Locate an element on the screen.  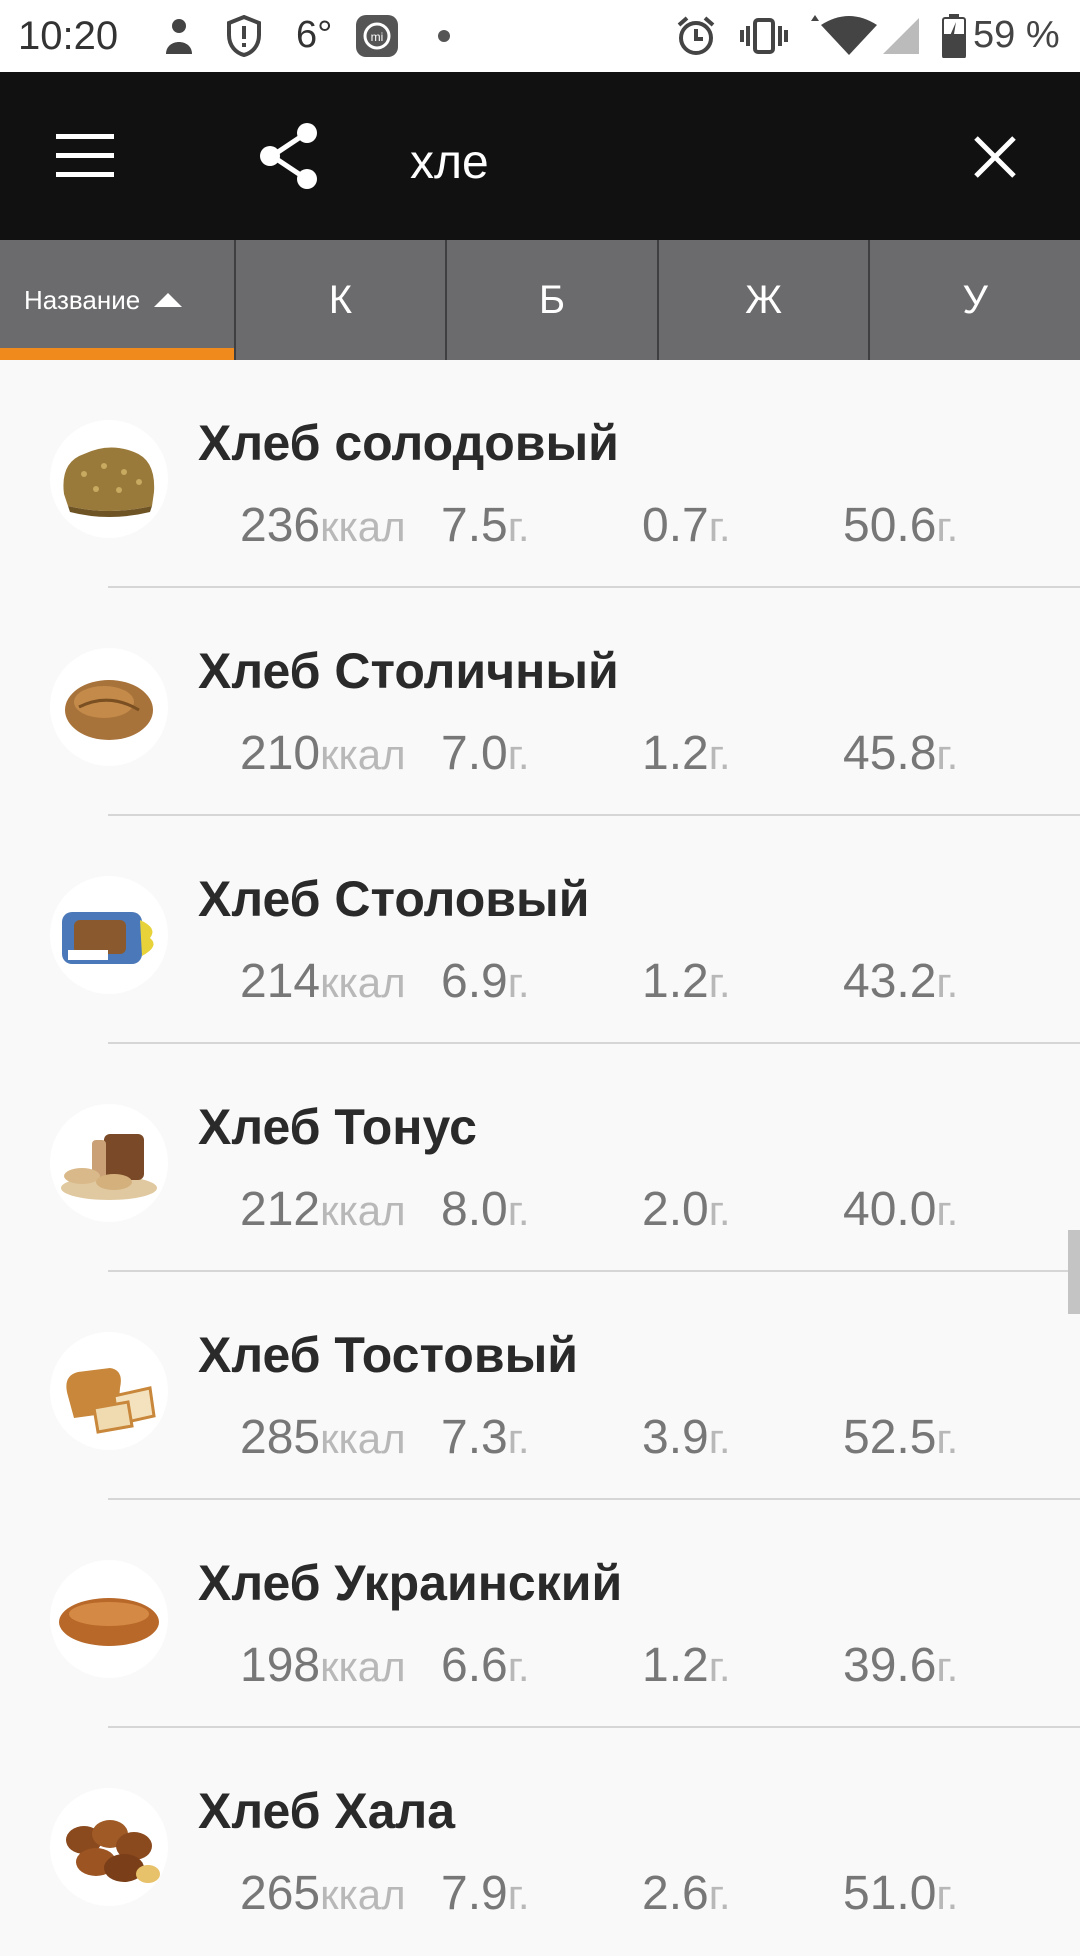
packaged-bread-icon is located at coordinates (108, 938).